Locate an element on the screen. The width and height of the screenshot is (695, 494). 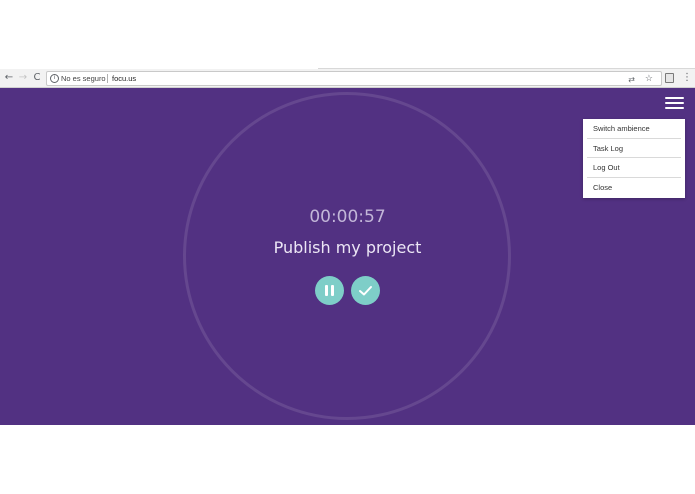
address-divider is located at coordinates (107, 78).